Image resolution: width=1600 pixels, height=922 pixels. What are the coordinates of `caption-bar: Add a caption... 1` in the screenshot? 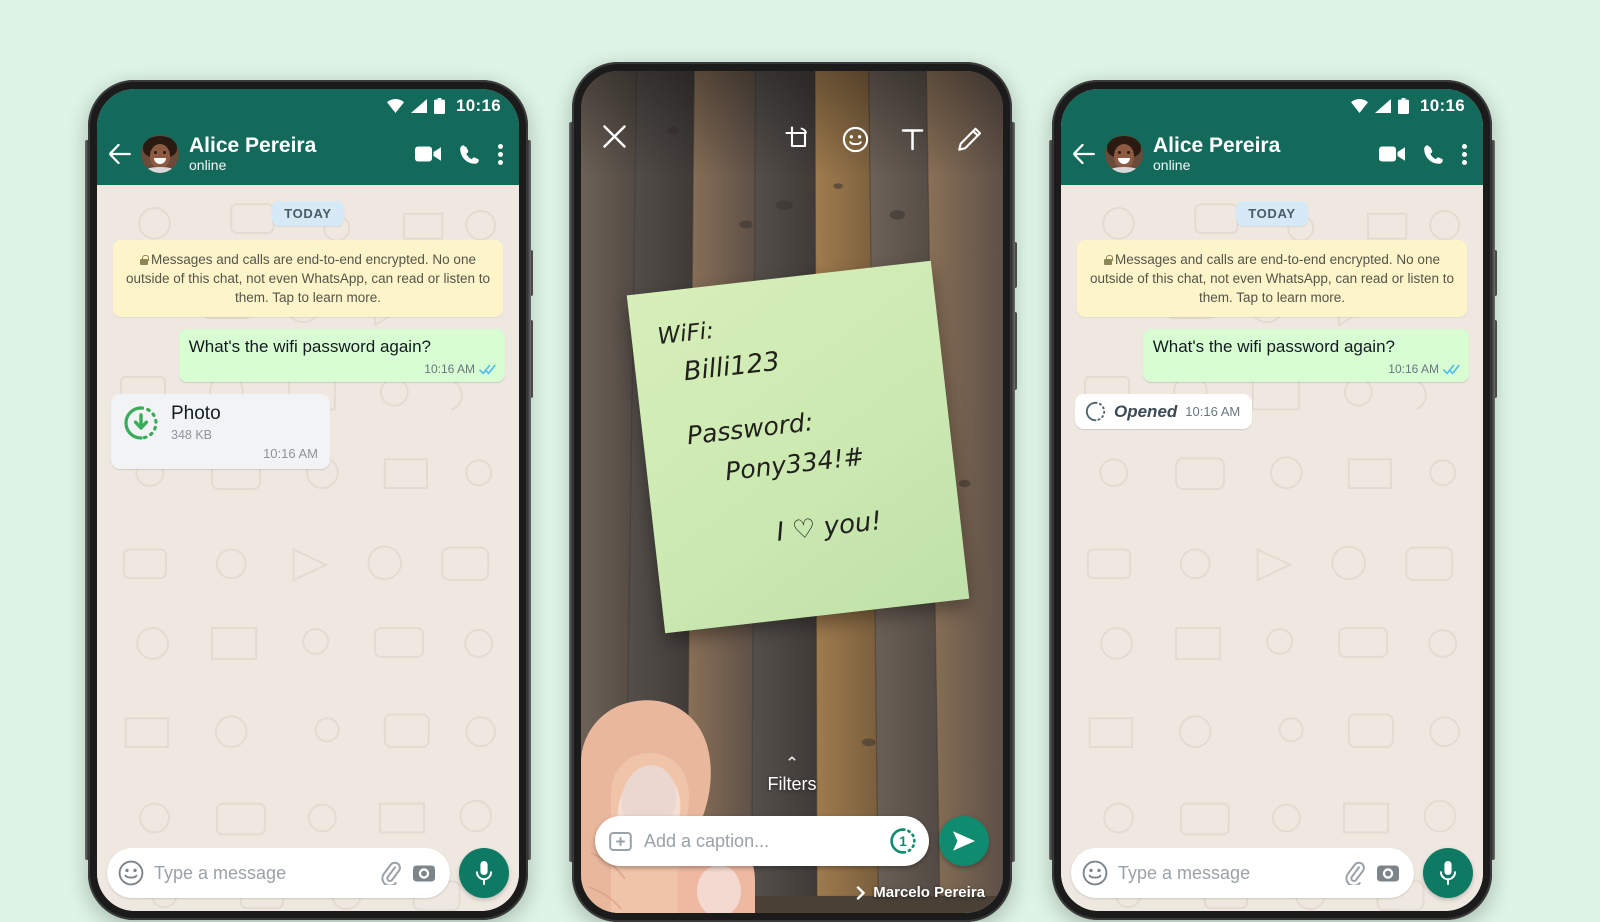 It's located at (792, 841).